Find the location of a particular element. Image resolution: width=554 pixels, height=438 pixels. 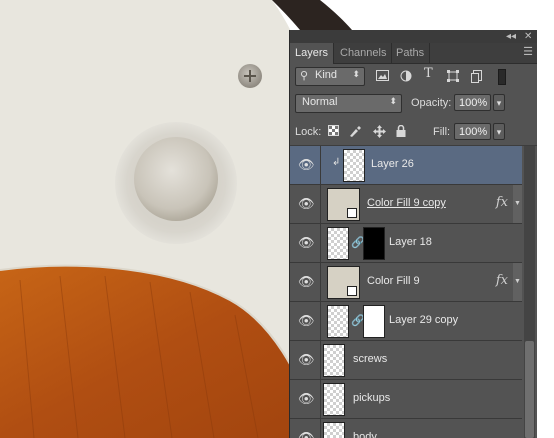

scrollbar-thumb is located at coordinates (529, 389).